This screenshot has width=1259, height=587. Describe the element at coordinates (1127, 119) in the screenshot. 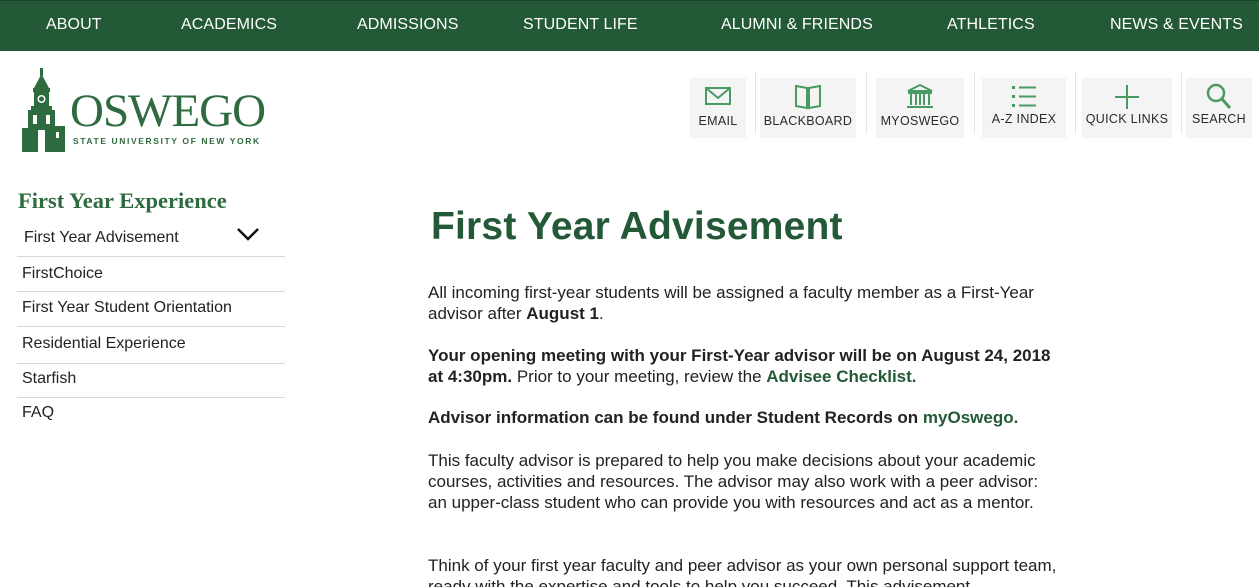

I see `quick-links-label: QUICK LINKS` at that location.